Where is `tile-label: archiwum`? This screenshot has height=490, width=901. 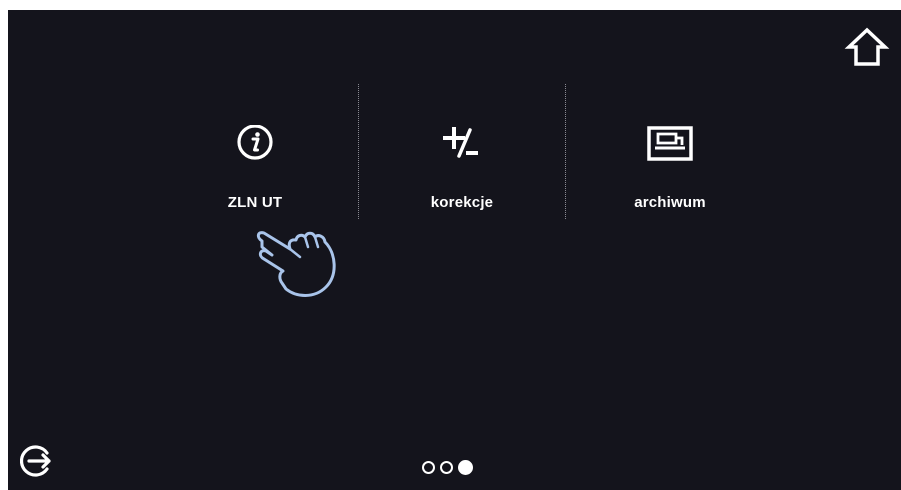 tile-label: archiwum is located at coordinates (670, 202).